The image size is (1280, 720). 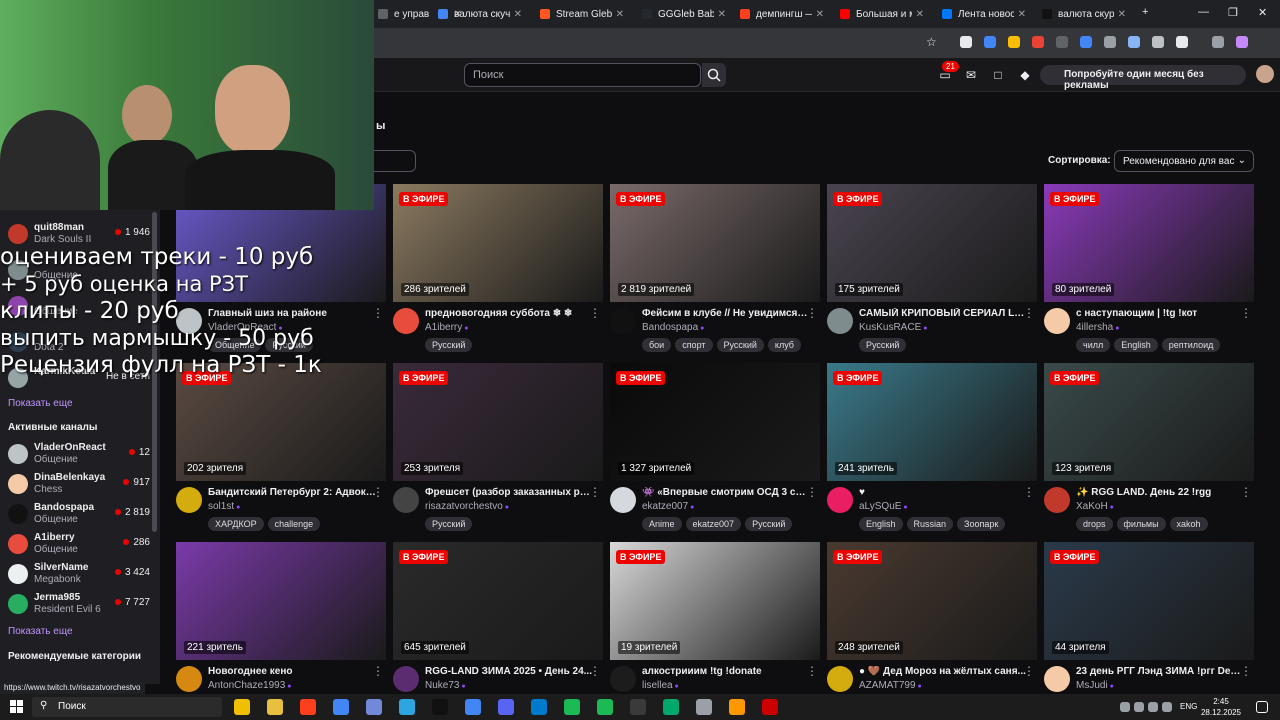 What do you see at coordinates (1184, 161) in the screenshot?
I see `sort-dropdown: Рекомендовано для вас ⌄` at bounding box center [1184, 161].